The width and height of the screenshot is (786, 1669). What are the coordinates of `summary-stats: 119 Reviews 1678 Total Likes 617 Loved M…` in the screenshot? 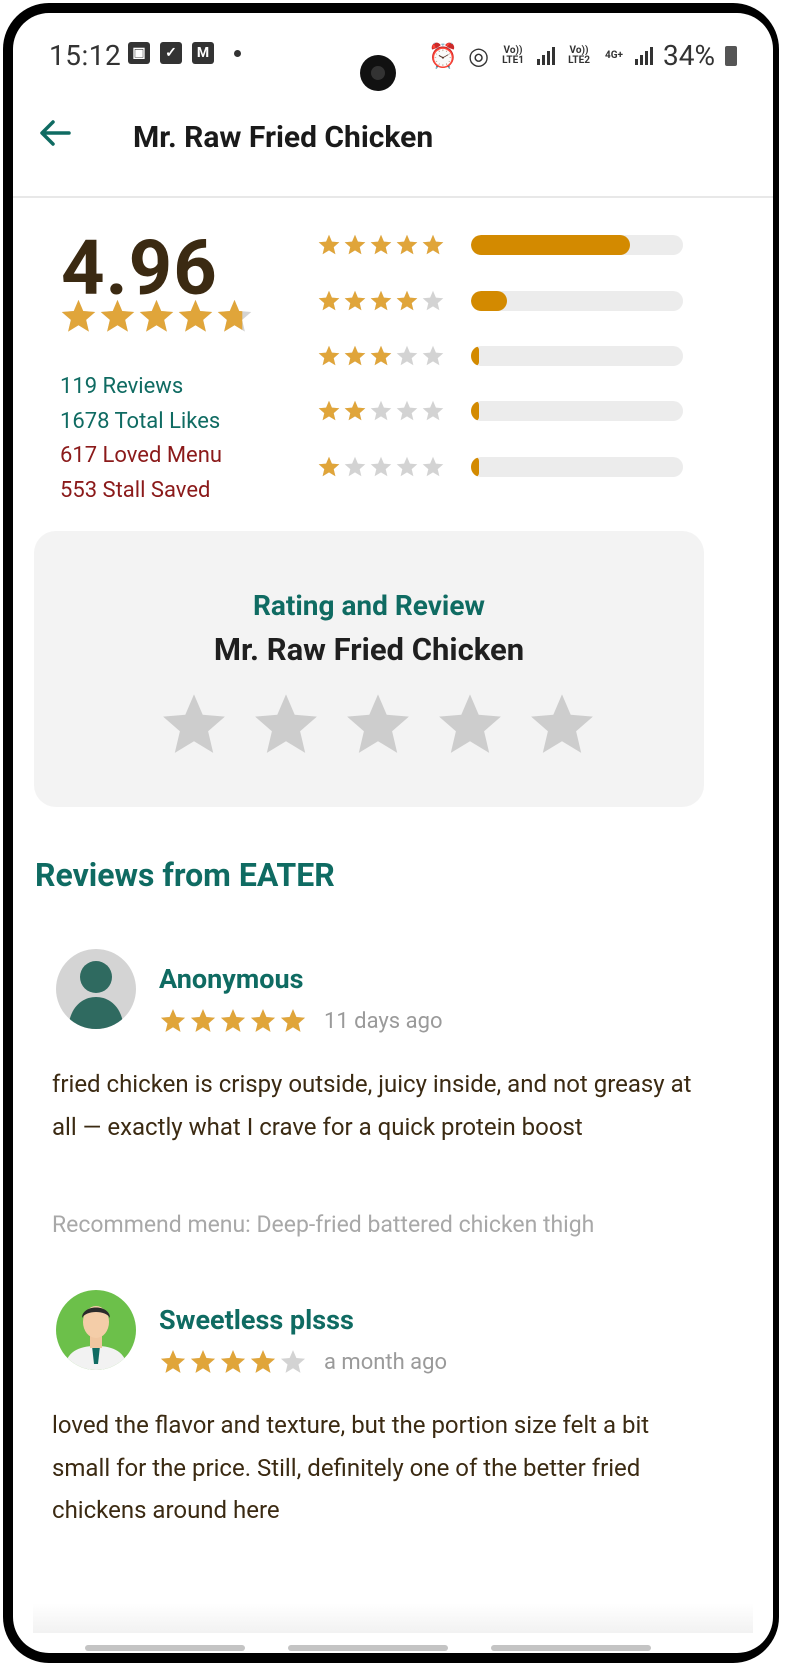 It's located at (141, 439).